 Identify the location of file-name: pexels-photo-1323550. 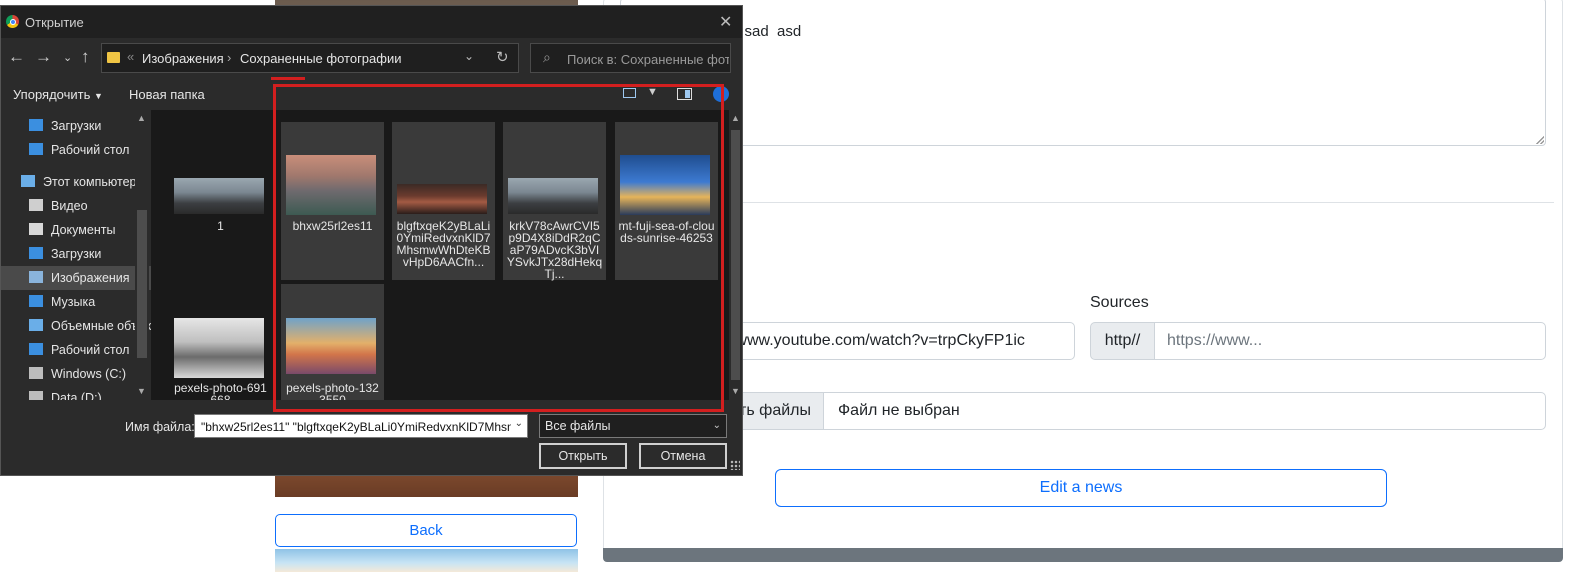
(332, 390).